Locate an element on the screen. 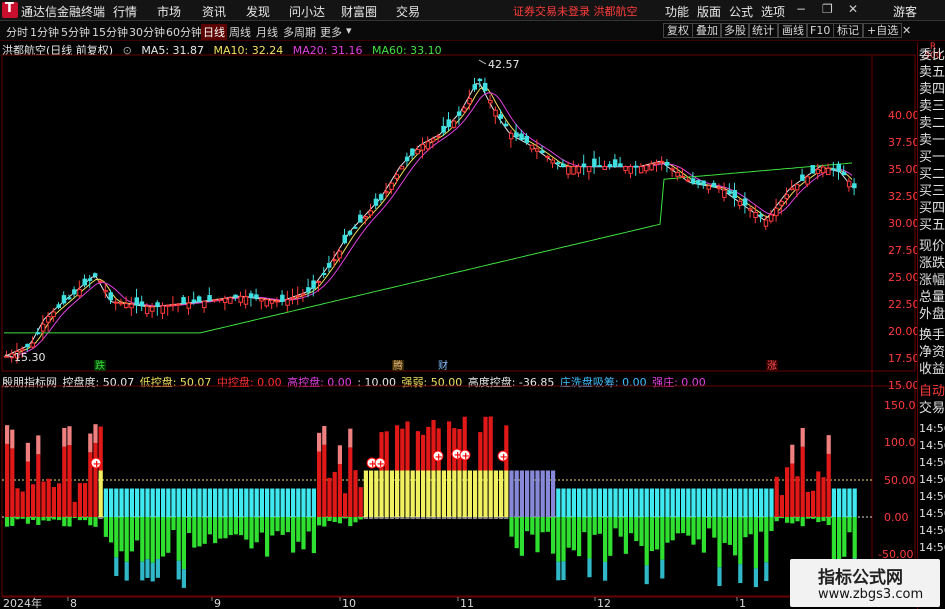 This screenshot has height=609, width=945. high-annotation: 42.57 is located at coordinates (504, 64).